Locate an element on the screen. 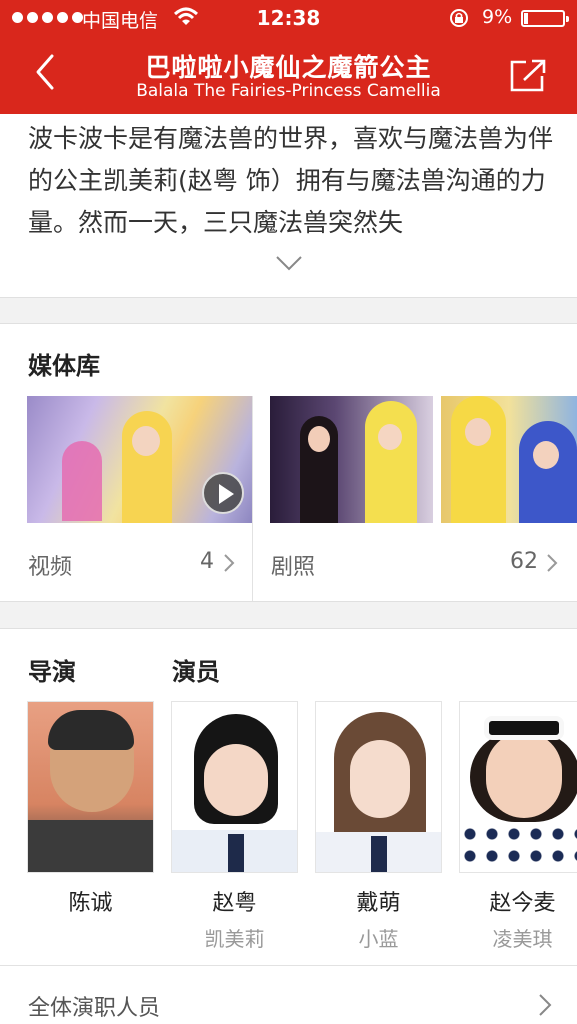 The height and width of the screenshot is (1024, 577). media-section-title: 媒体库 is located at coordinates (64, 366).